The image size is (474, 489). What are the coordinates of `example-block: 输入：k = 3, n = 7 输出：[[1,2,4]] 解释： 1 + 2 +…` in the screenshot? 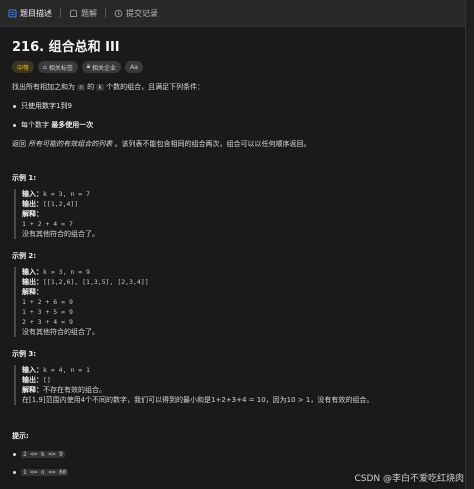 It's located at (239, 214).